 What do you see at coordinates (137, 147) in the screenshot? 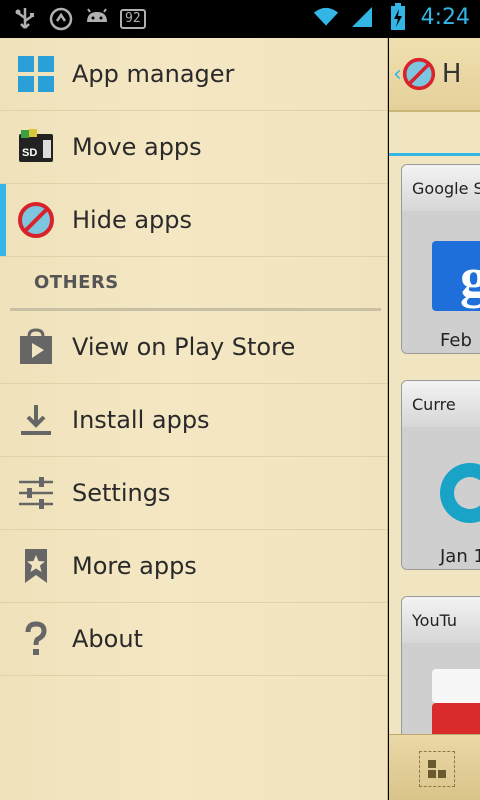
I see `drawer-item-label: Move apps` at bounding box center [137, 147].